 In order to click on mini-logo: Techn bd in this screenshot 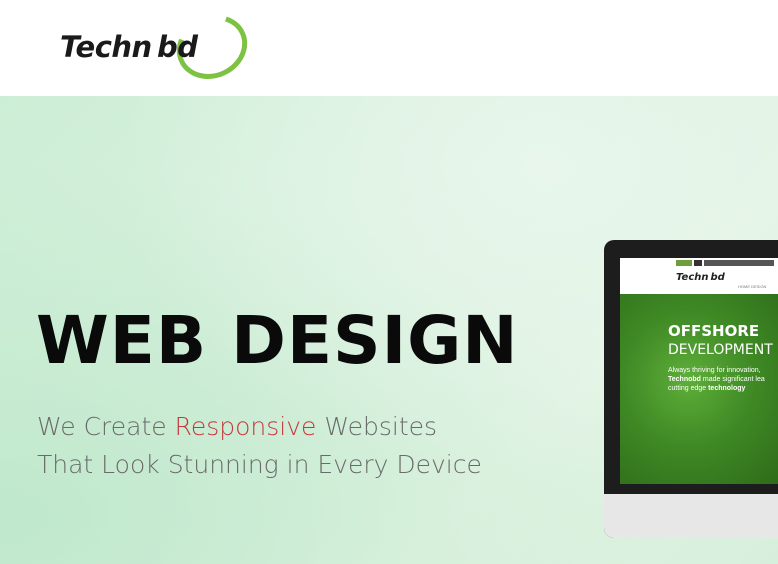, I will do `click(700, 277)`.